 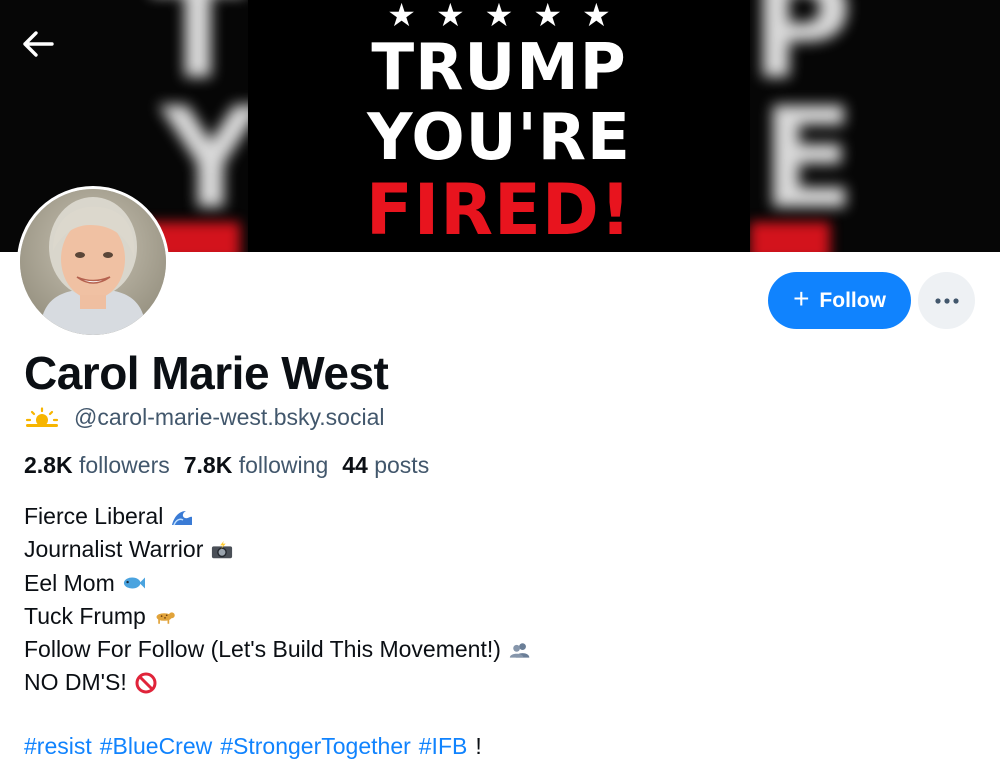 What do you see at coordinates (206, 373) in the screenshot?
I see `display-name: Carol Marie West` at bounding box center [206, 373].